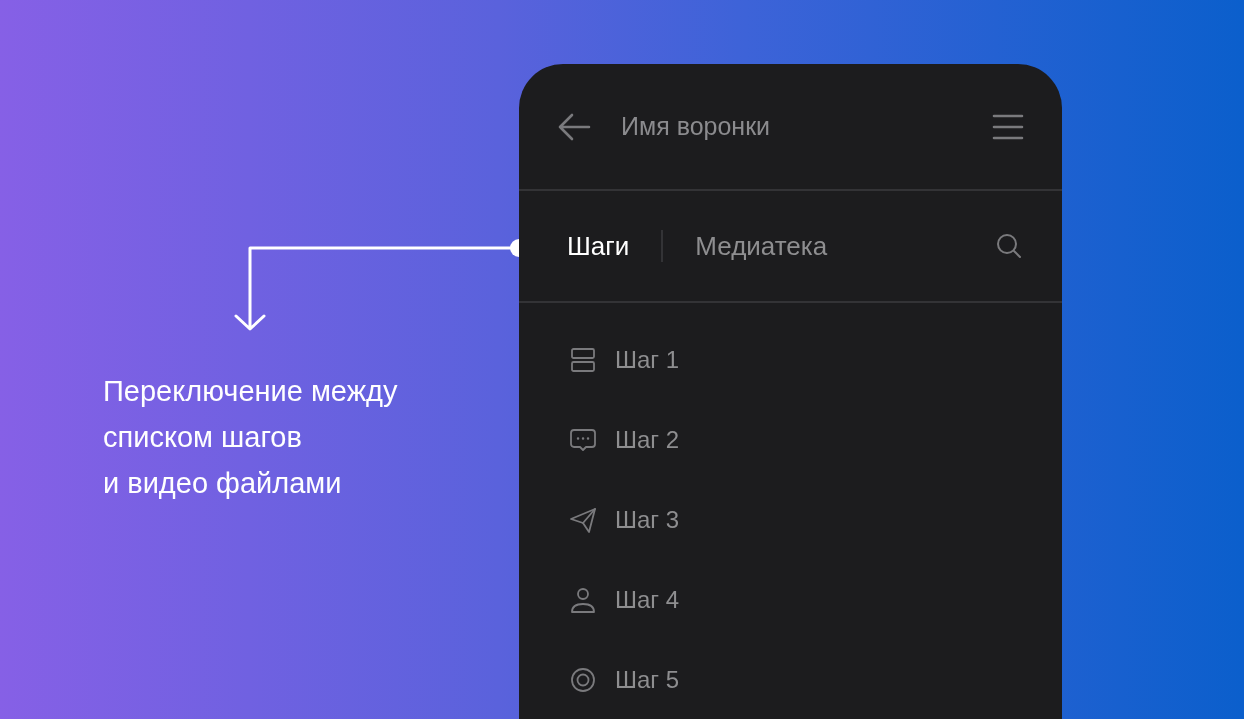 Image resolution: width=1244 pixels, height=719 pixels. I want to click on back-arrow-icon, so click(574, 126).